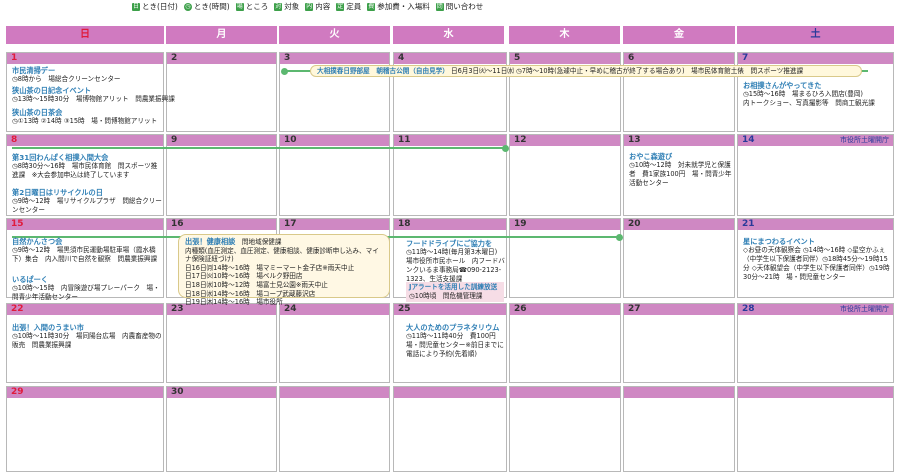 The width and height of the screenshot is (900, 474). Describe the element at coordinates (679, 258) in the screenshot. I see `day-cell-20: 20` at that location.